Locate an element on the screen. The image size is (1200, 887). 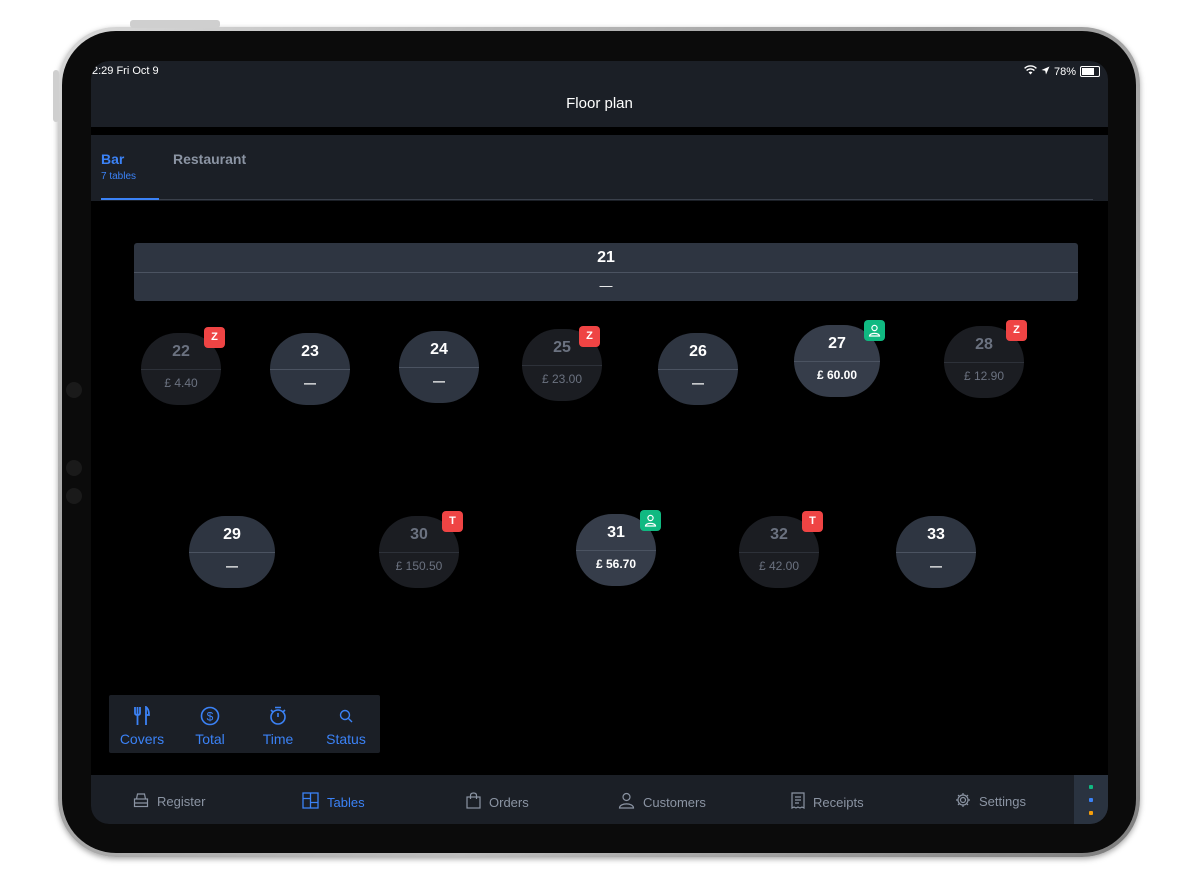
view-options-bar: Covers $ Total Time Status is located at coordinates (244, 724).